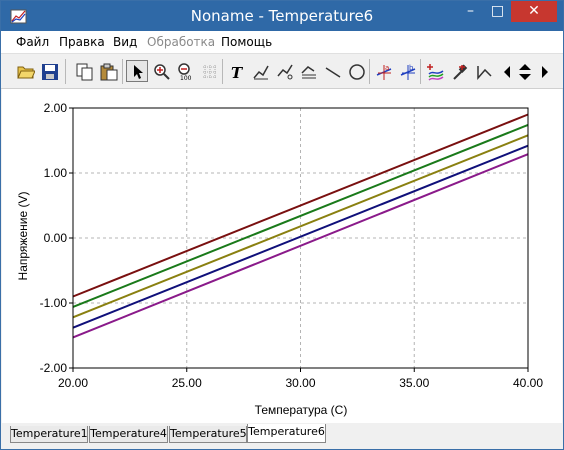  What do you see at coordinates (435, 71) in the screenshot?
I see `add-trace-icon` at bounding box center [435, 71].